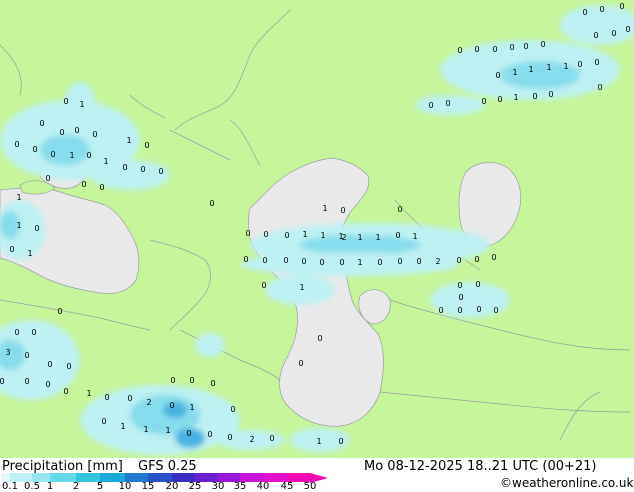 This screenshot has height=492, width=634. I want to click on legend-tick-label: 50, so click(310, 486).